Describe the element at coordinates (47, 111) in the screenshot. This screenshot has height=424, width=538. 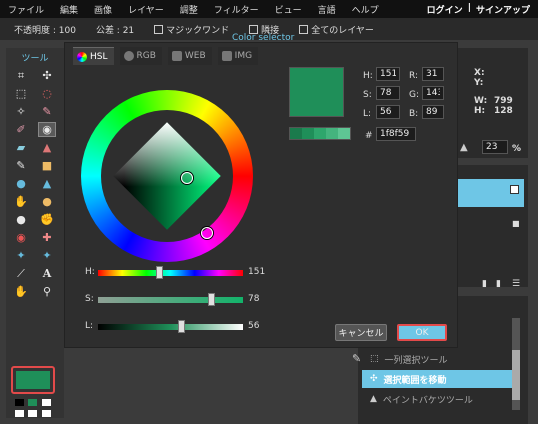
I see `pencil-icon: ✎` at that location.